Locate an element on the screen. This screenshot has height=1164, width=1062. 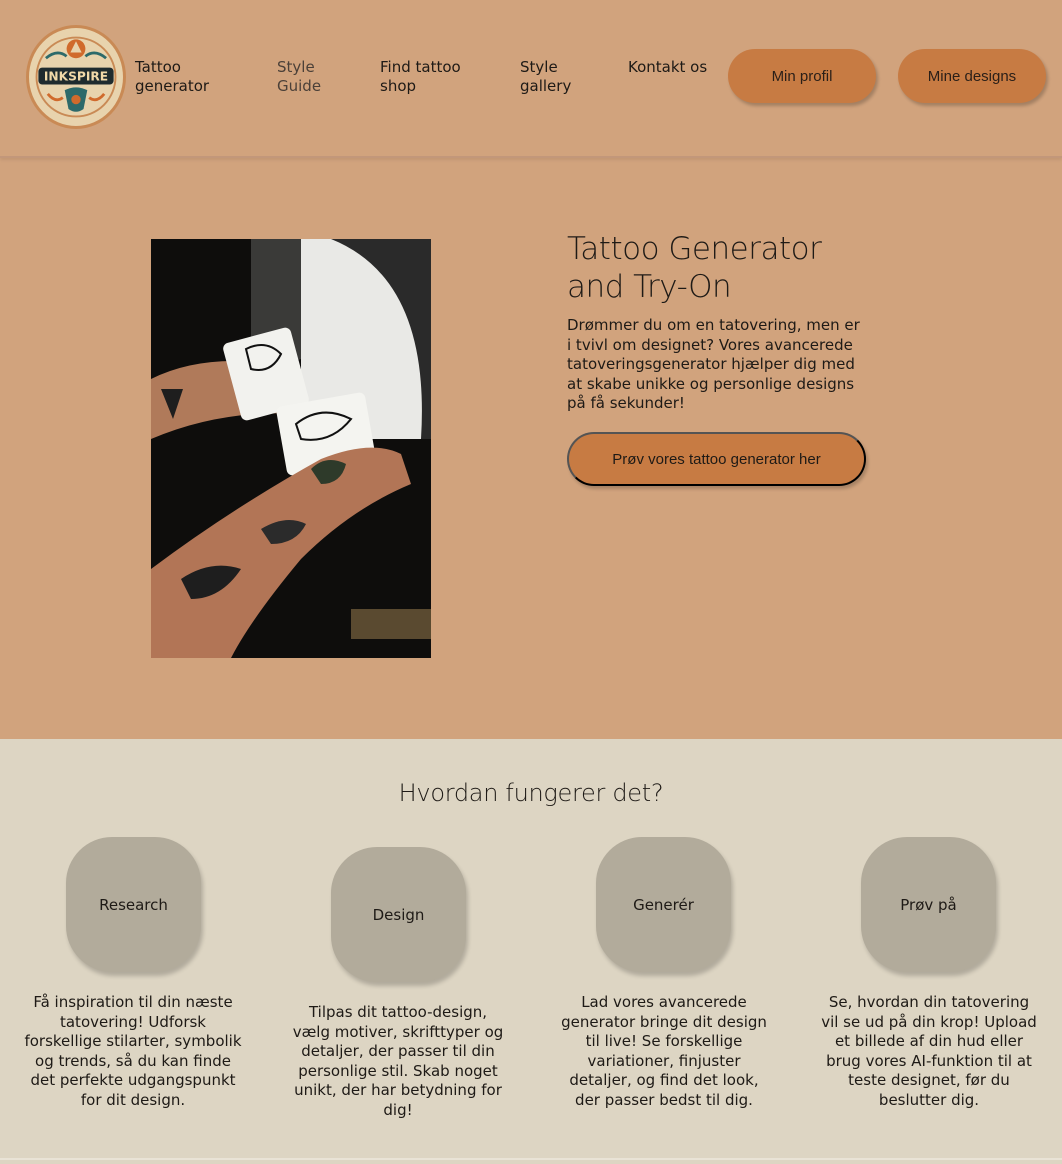
logo-text: INKSPIRE is located at coordinates (76, 77).